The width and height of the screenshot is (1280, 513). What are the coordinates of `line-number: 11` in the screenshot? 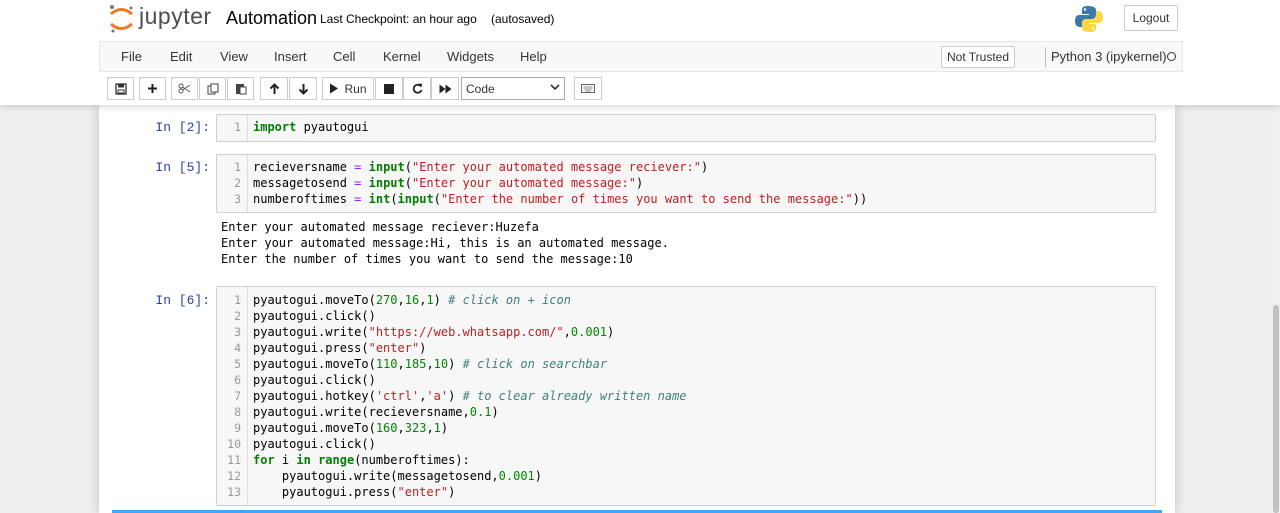 It's located at (234, 460).